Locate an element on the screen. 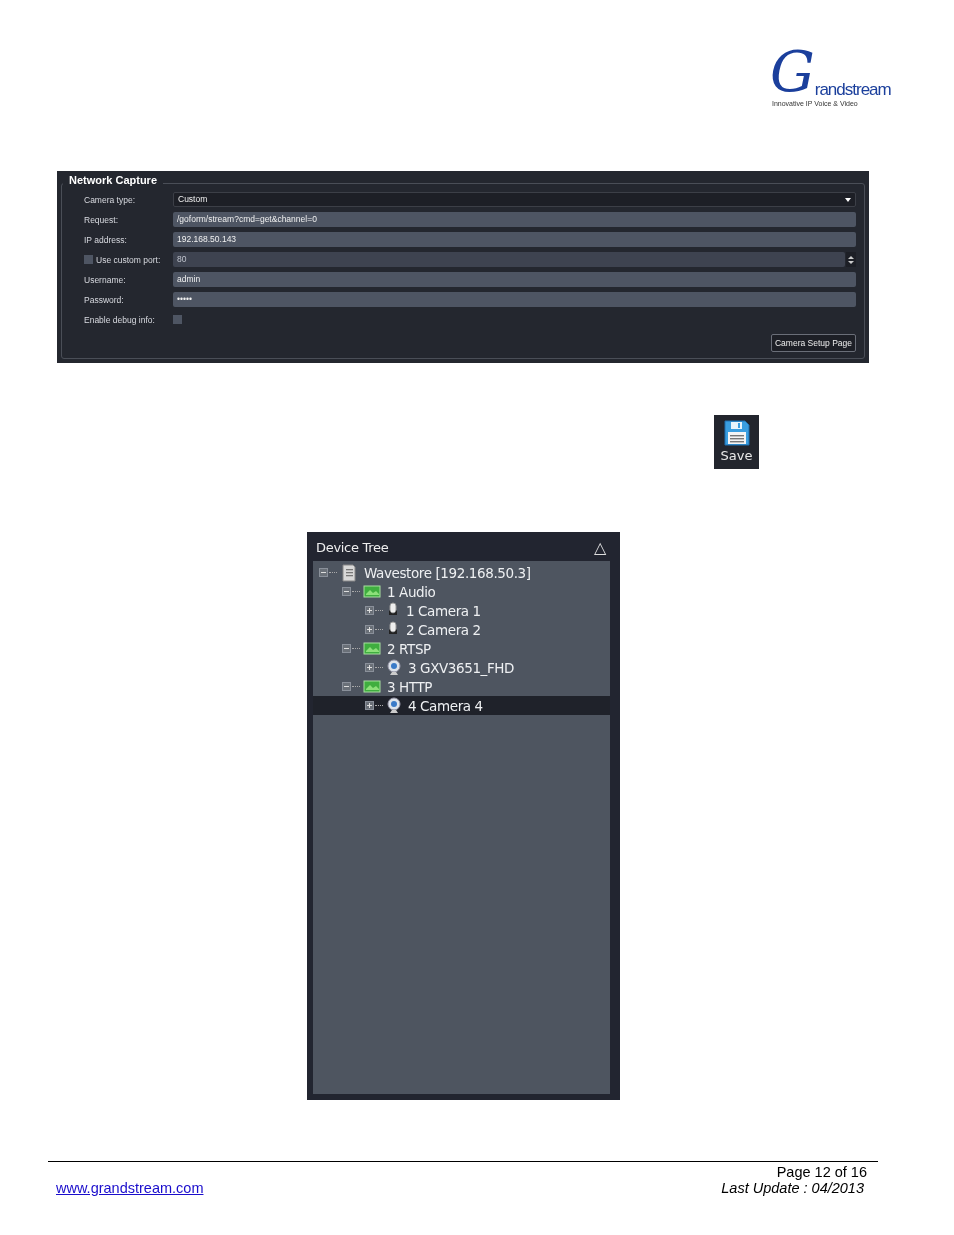 The height and width of the screenshot is (1235, 954). field-label: Enable debug info: is located at coordinates (119, 319).